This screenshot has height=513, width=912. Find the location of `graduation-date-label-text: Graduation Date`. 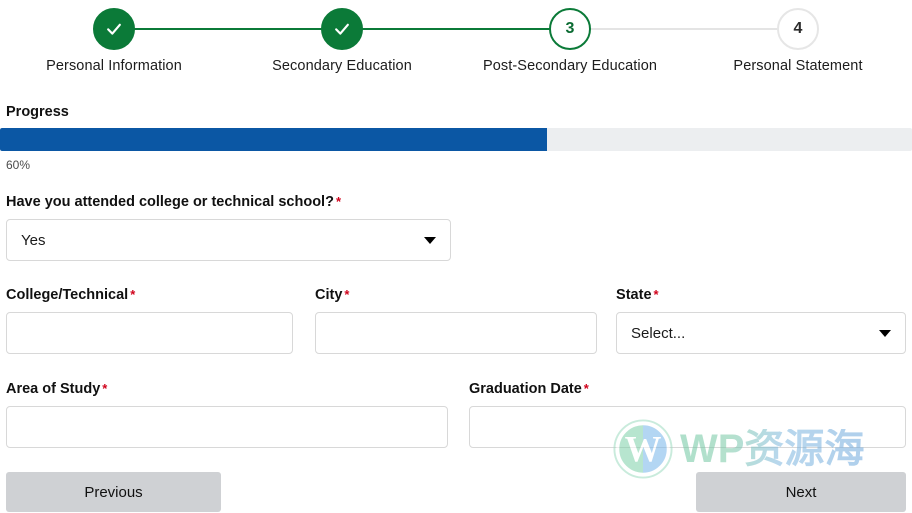

graduation-date-label-text: Graduation Date is located at coordinates (525, 389).